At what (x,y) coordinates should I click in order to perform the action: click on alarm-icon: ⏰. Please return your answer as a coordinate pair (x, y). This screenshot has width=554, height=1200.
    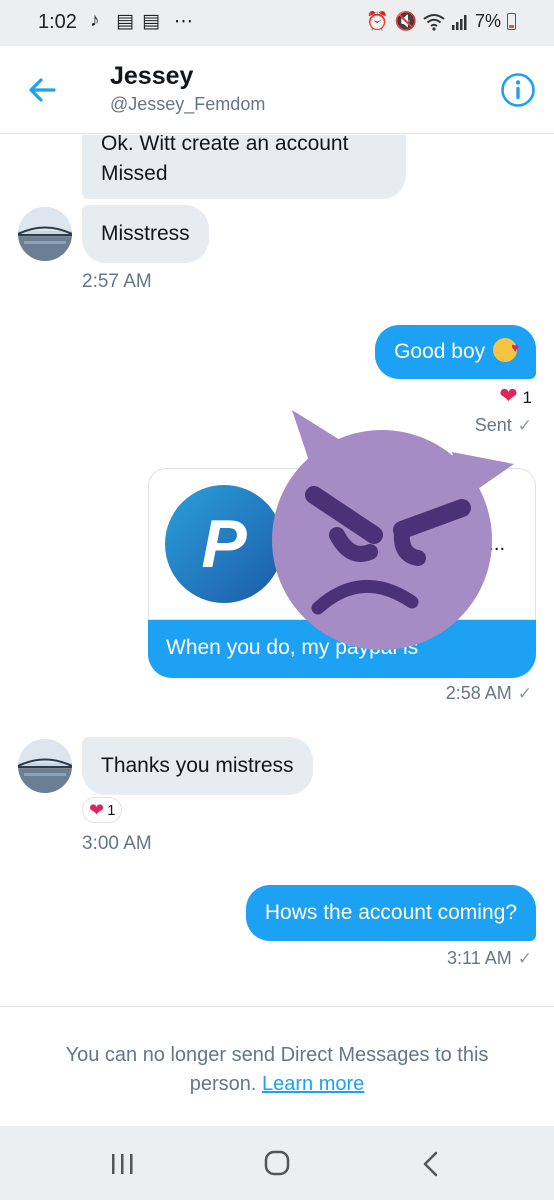
    Looking at the image, I should click on (377, 21).